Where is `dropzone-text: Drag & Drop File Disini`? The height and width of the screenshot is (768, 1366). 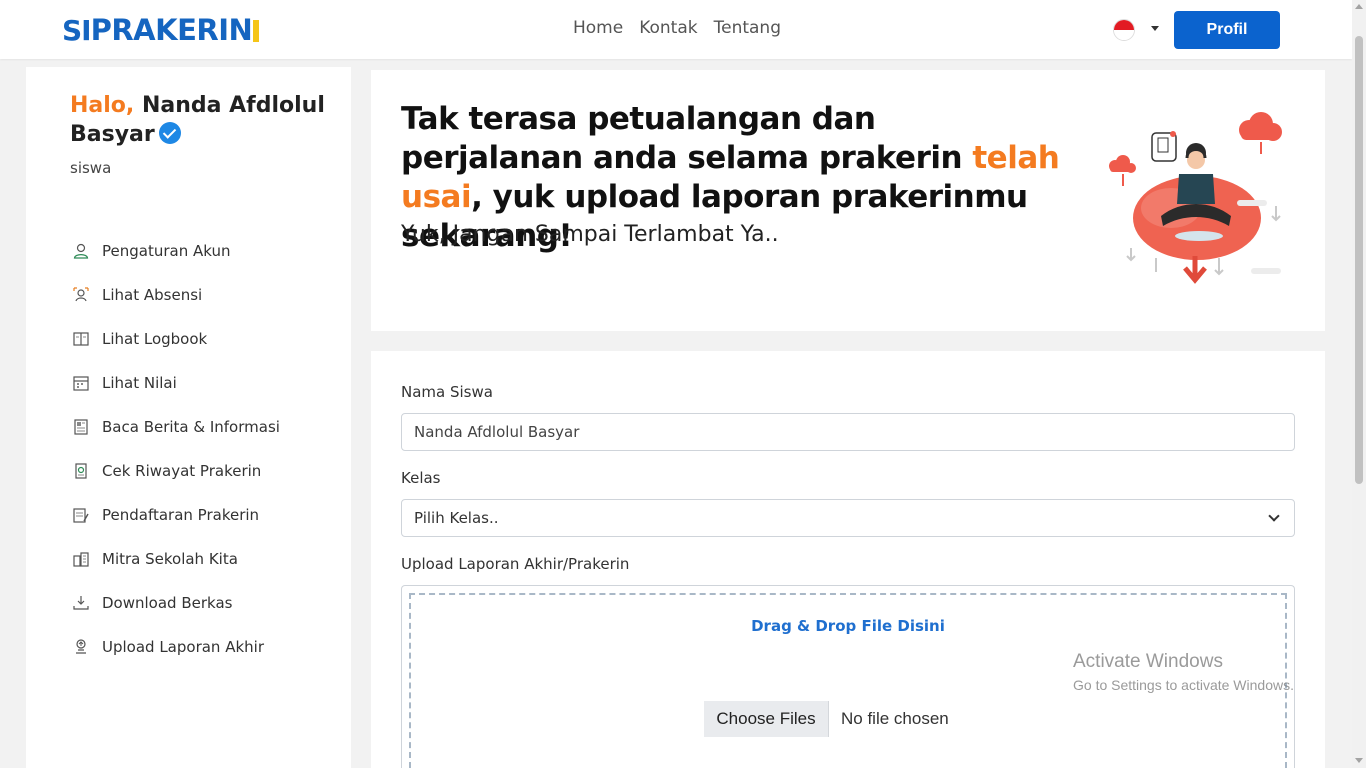 dropzone-text: Drag & Drop File Disini is located at coordinates (848, 626).